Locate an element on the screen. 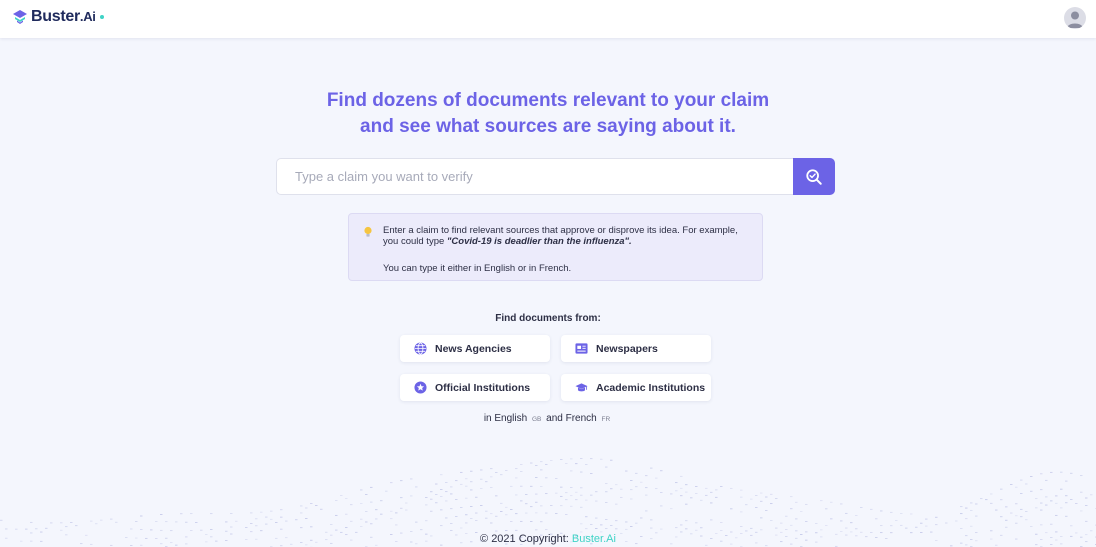 The image size is (1096, 547). source-news-agencies: News Agencies is located at coordinates (475, 348).